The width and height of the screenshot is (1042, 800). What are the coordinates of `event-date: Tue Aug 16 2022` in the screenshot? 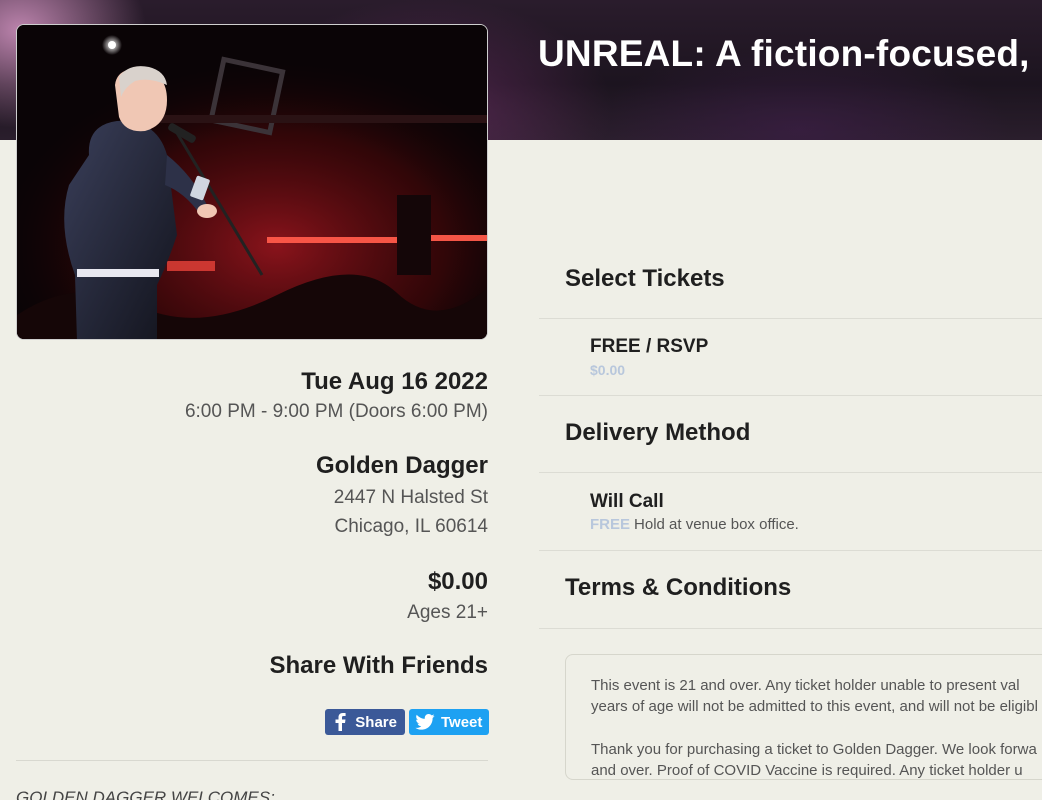 It's located at (394, 381).